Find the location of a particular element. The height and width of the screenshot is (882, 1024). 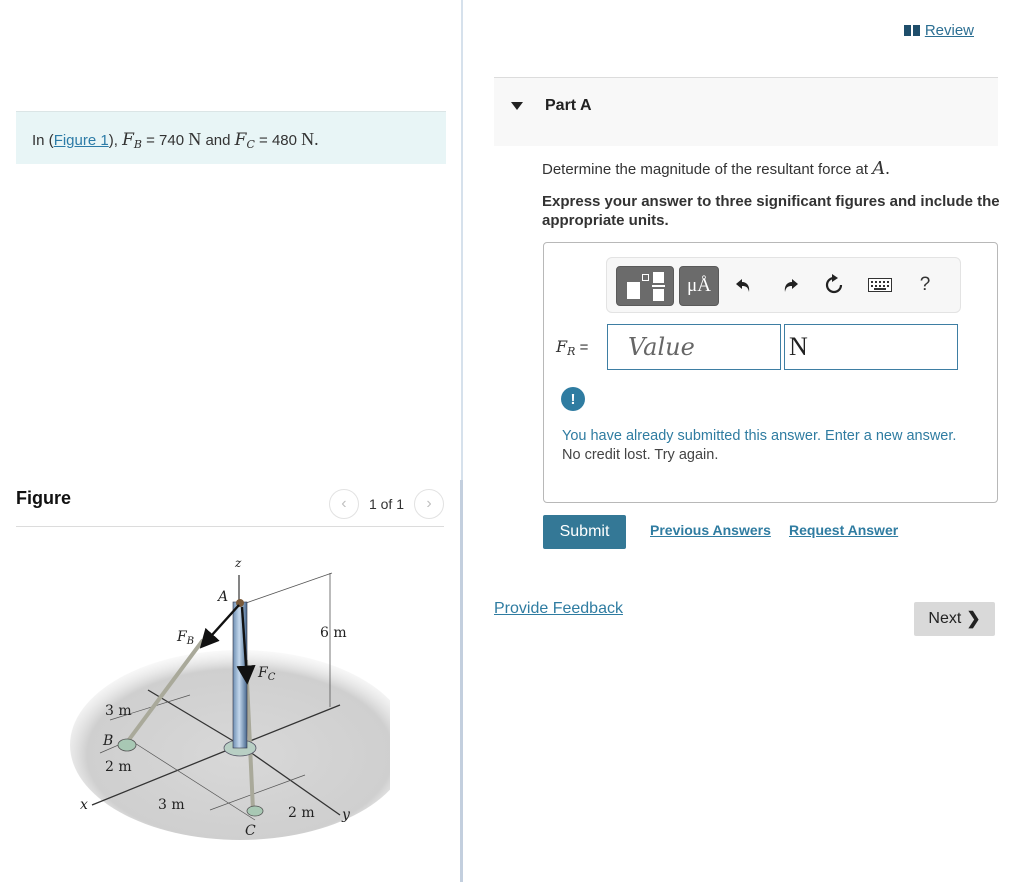

collapse-triangle-icon is located at coordinates (517, 106).